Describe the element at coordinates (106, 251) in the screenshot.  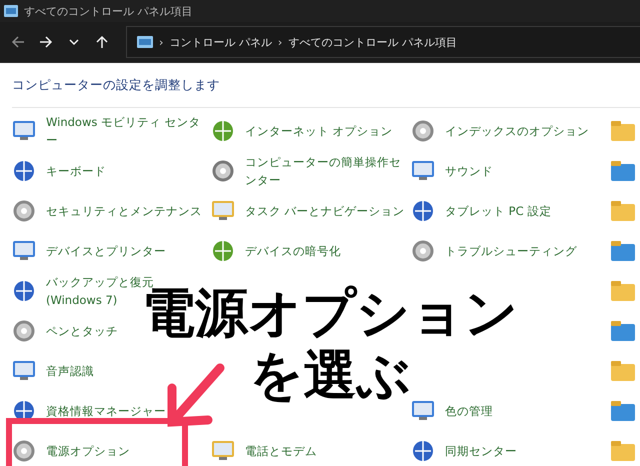
I see `control-panel-link: デバイスとプリンター` at that location.